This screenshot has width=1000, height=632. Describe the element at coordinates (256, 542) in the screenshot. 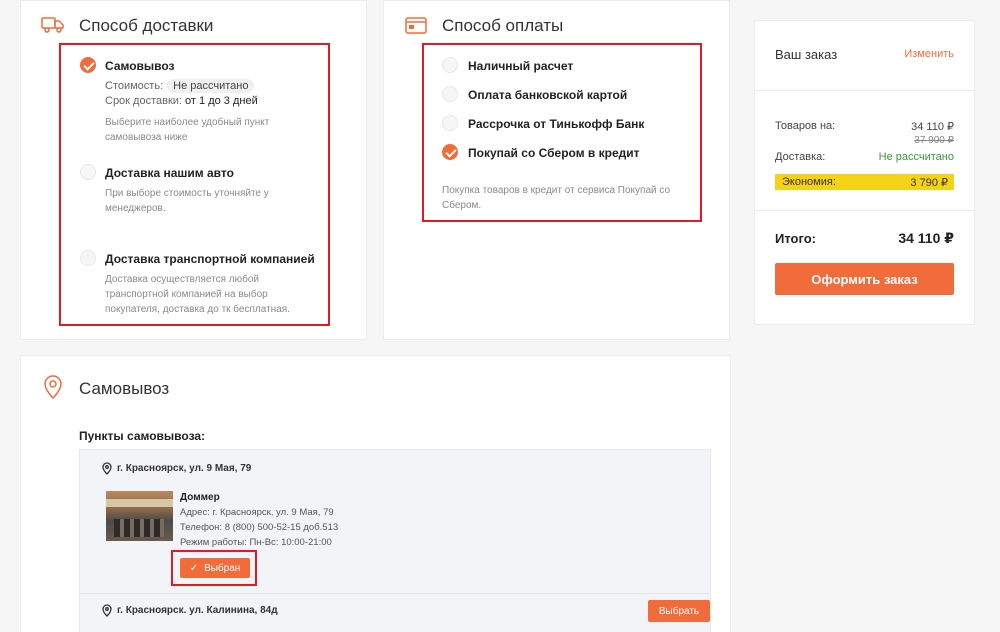

I see `store-hours: Режим работы: Пн-Вс: 10:00-21:00` at that location.